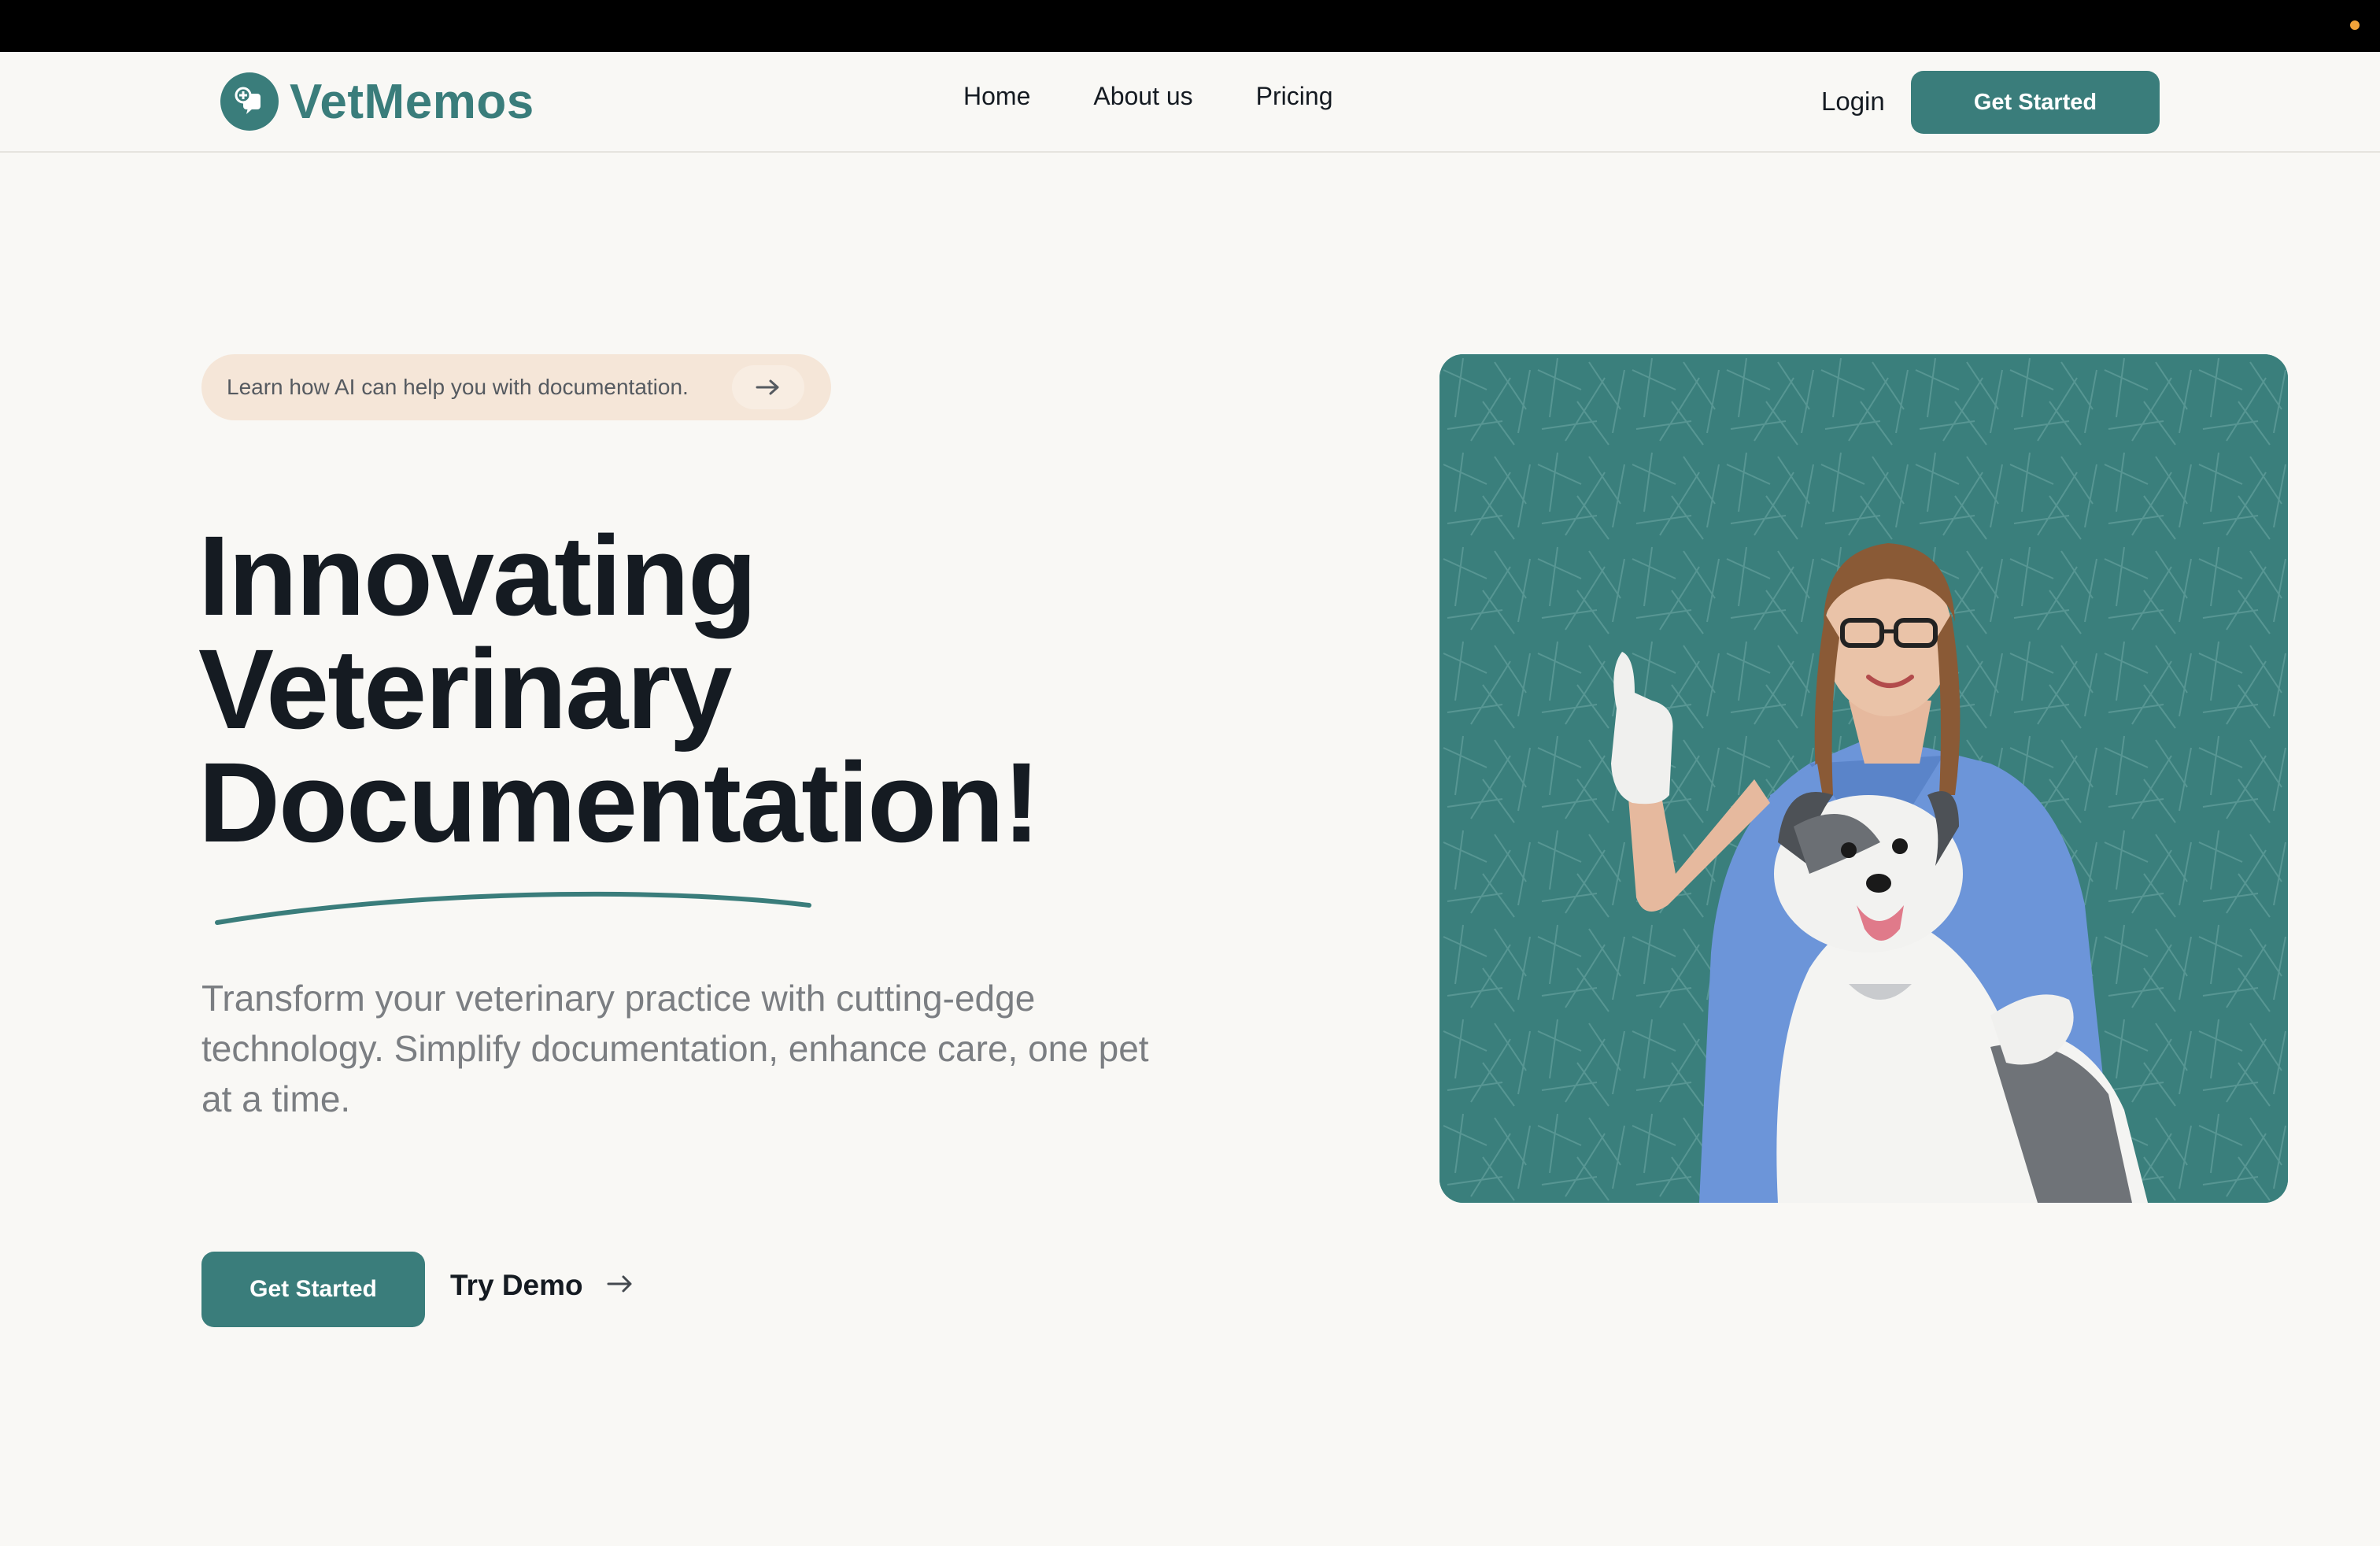  I want to click on headline-line-3: Documentation!, so click(619, 802).